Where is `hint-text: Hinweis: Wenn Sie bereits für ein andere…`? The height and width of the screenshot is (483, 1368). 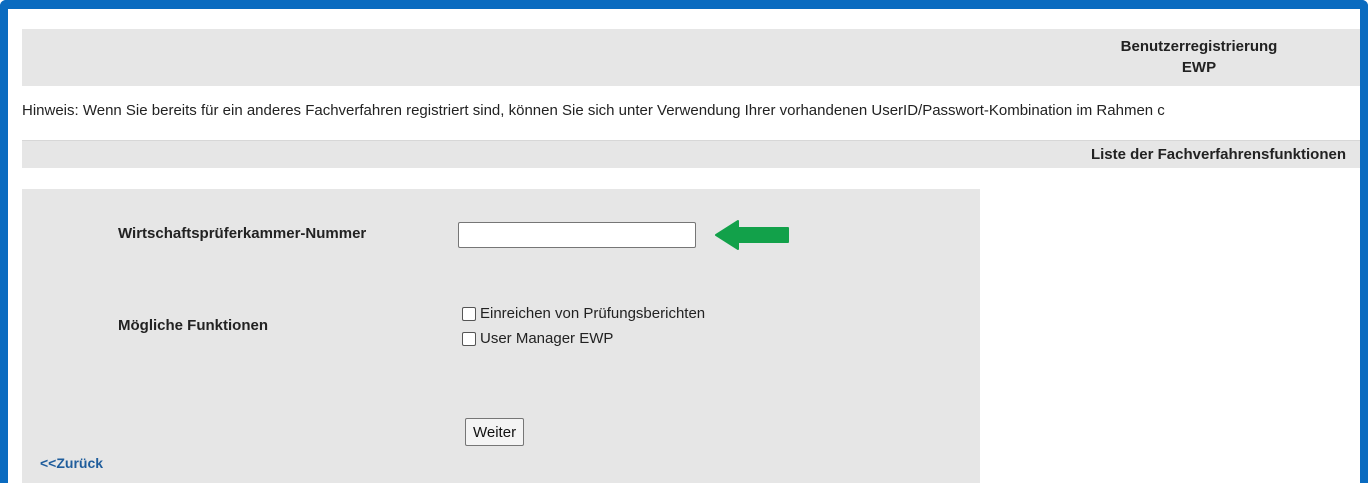
hint-text: Hinweis: Wenn Sie bereits für ein andere… is located at coordinates (593, 110).